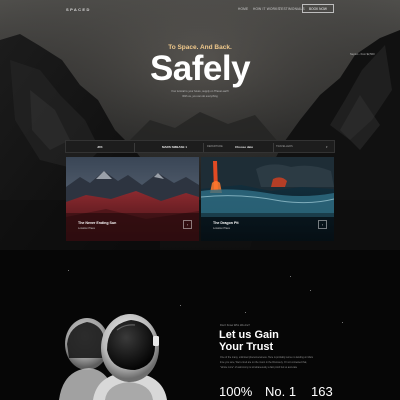 This screenshot has height=400, width=400. I want to click on departure-value: Choose date, so click(244, 147).